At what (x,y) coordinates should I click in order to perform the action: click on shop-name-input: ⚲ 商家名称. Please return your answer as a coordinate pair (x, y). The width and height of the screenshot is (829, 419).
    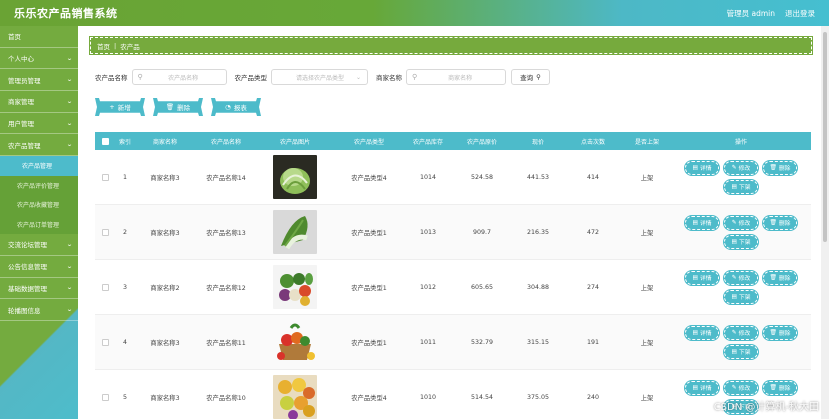
    Looking at the image, I should click on (456, 77).